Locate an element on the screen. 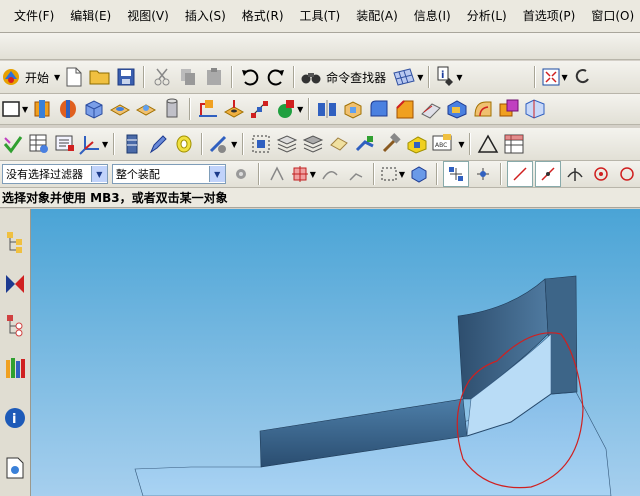 The image size is (640, 496). assembly-add-button: ▼ is located at coordinates (288, 109).